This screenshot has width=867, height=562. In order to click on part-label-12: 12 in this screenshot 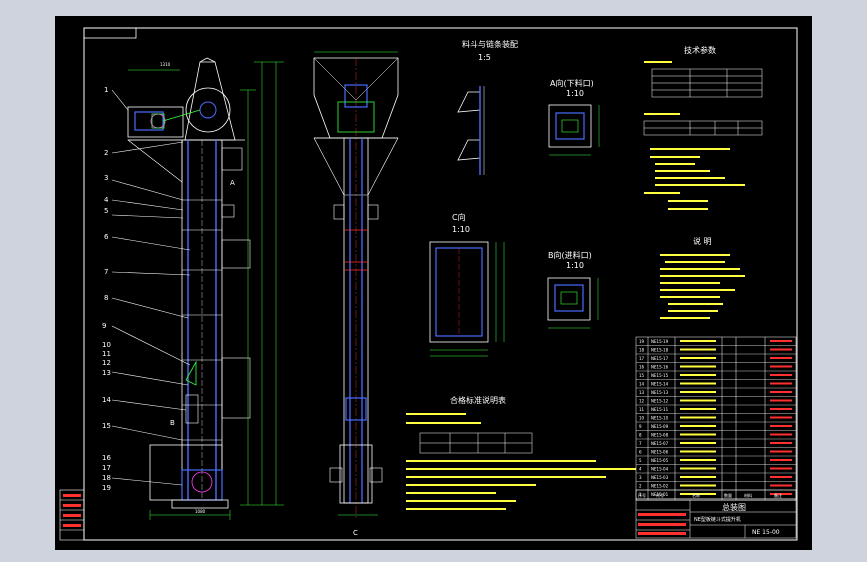, I will do `click(106, 363)`.